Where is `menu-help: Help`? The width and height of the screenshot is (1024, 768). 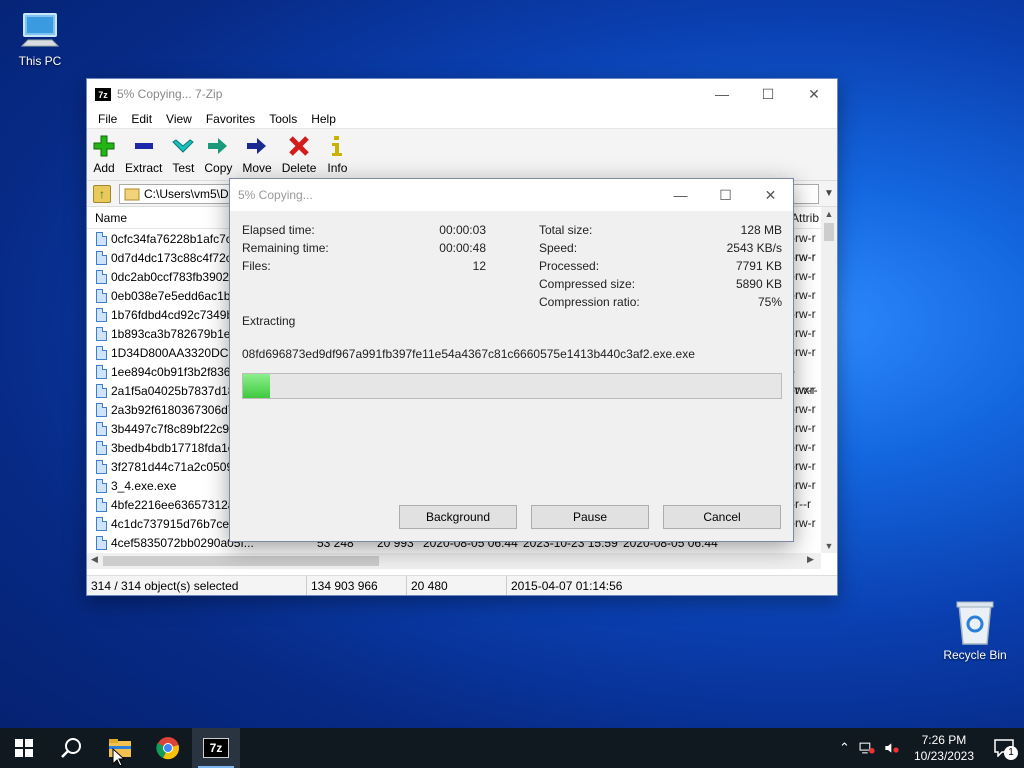 menu-help: Help is located at coordinates (323, 119).